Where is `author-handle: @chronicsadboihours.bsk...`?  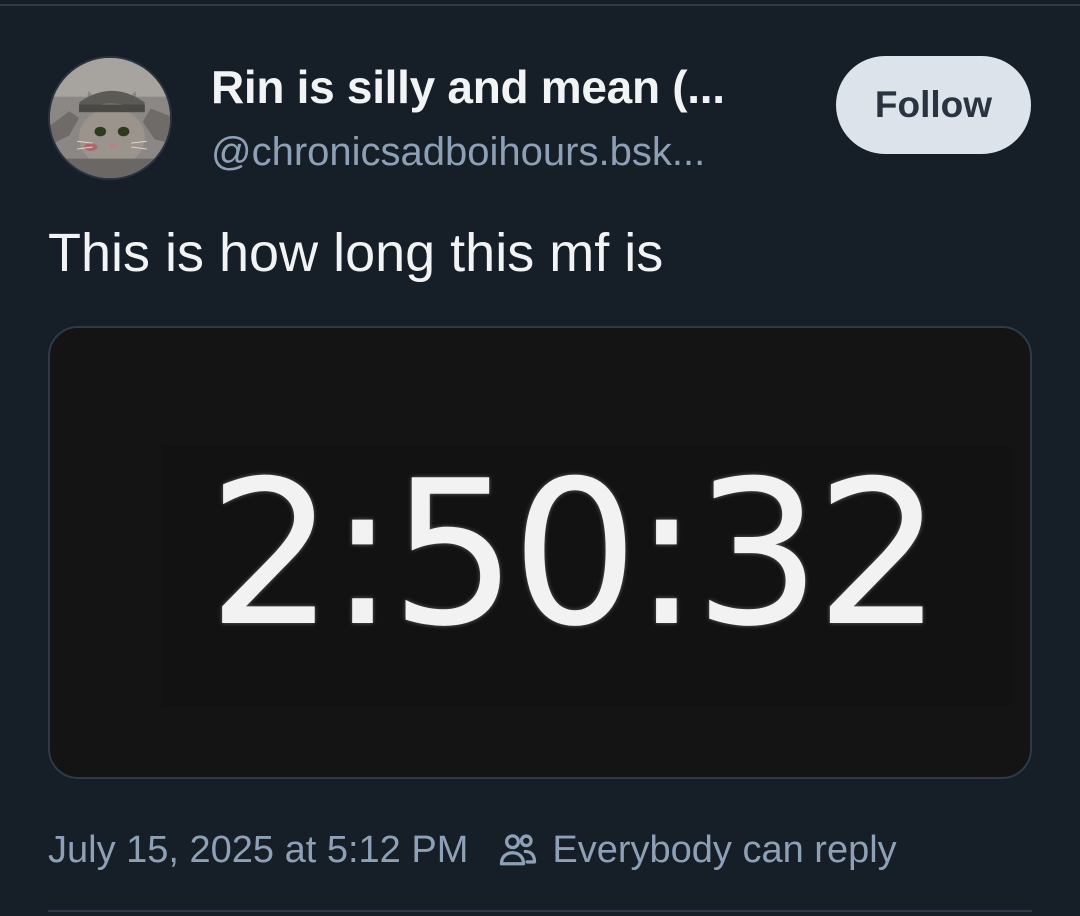
author-handle: @chronicsadboihours.bsk... is located at coordinates (458, 152).